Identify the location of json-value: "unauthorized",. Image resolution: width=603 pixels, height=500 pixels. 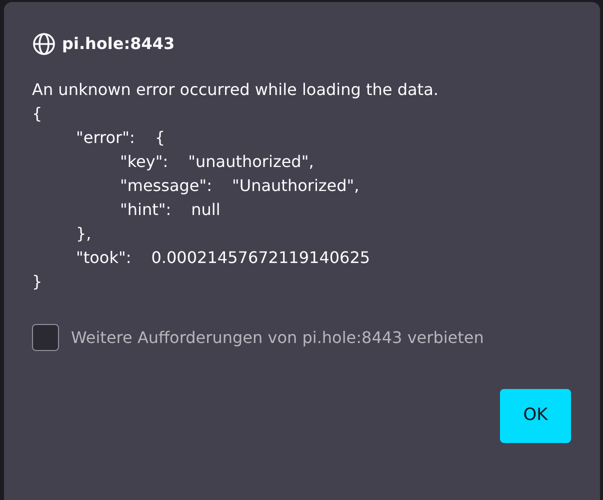
(251, 162).